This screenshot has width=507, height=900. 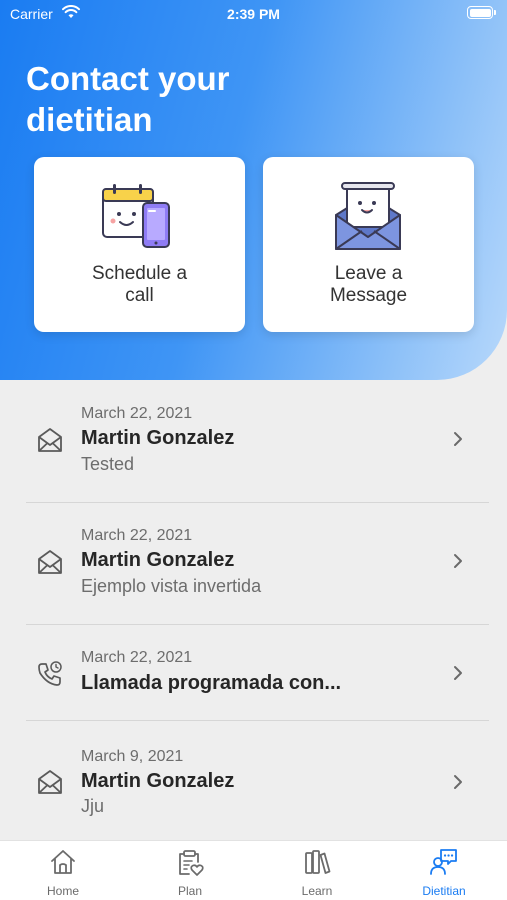 I want to click on tab-bar: Home Plan Learn Dietitian, so click(x=253, y=870).